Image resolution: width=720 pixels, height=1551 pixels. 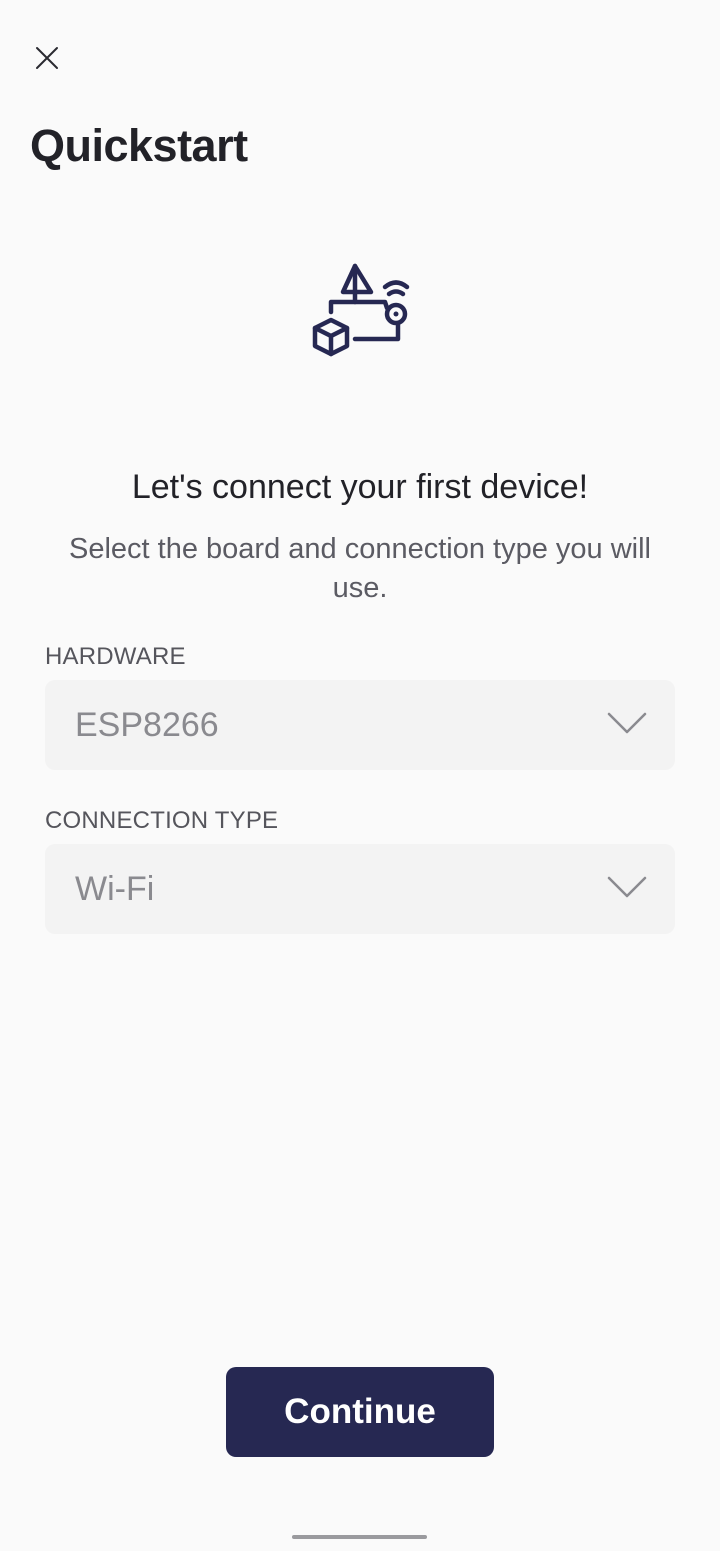 I want to click on close-icon, so click(x=47, y=58).